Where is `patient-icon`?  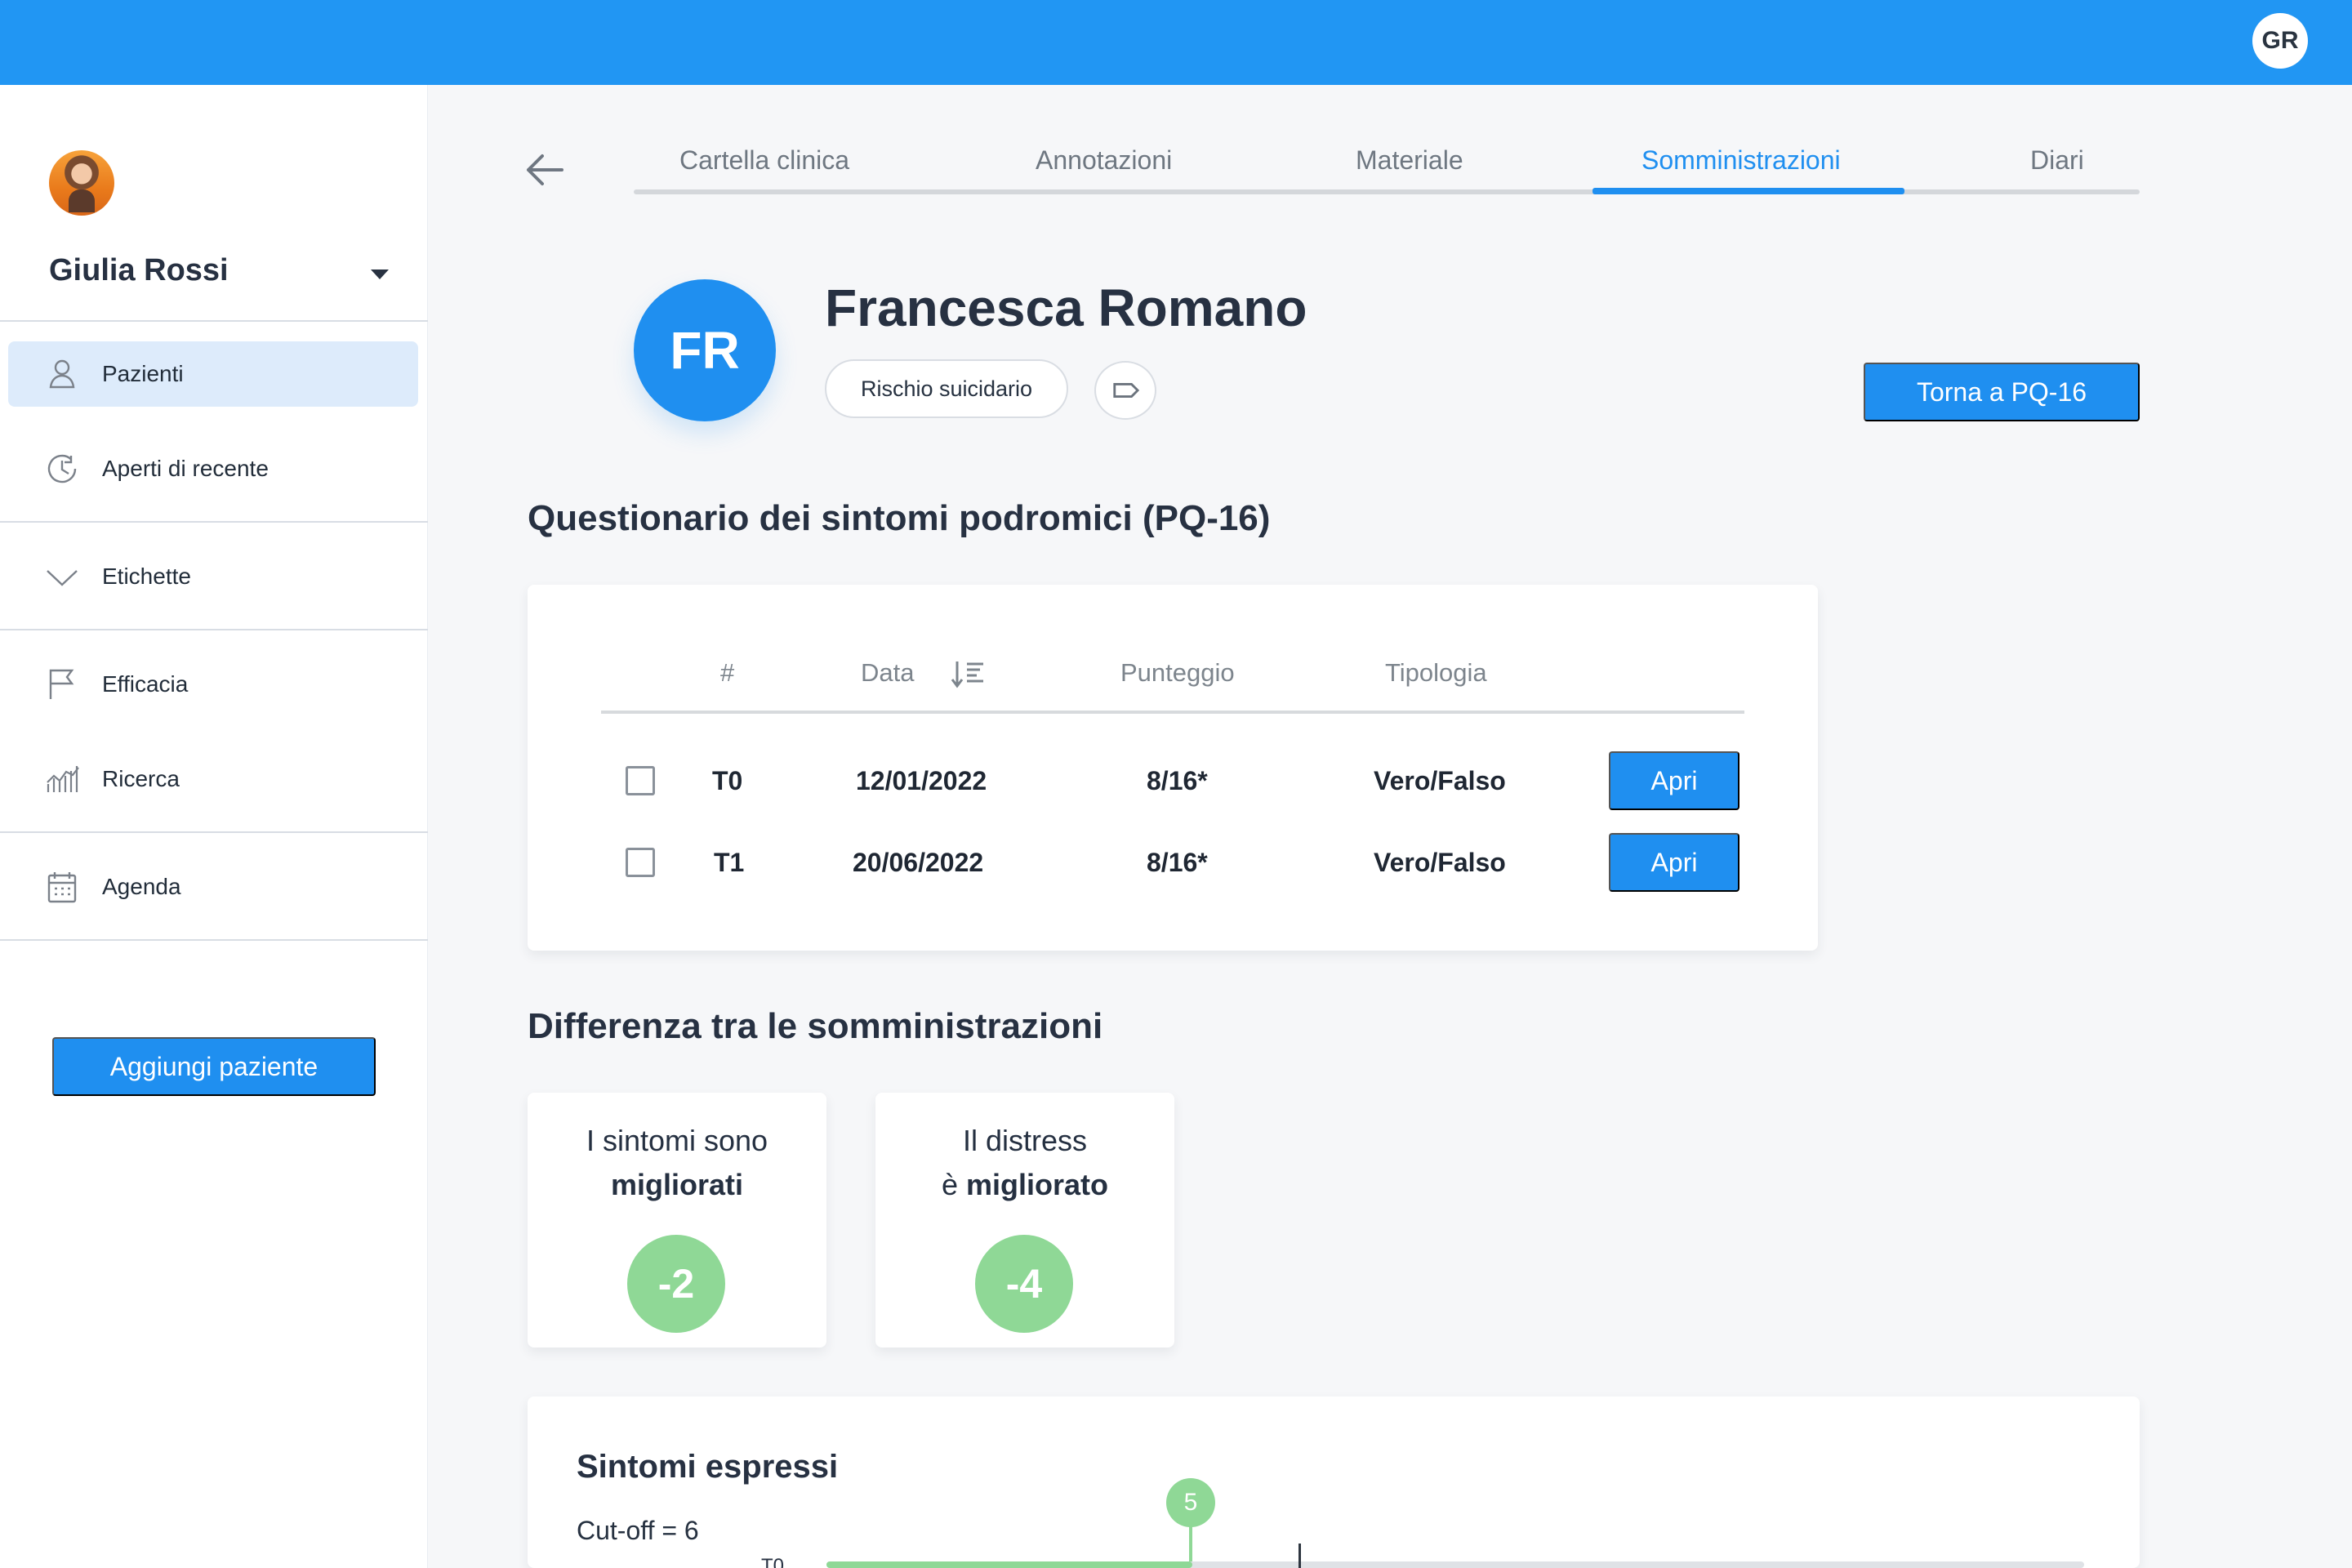 patient-icon is located at coordinates (62, 374).